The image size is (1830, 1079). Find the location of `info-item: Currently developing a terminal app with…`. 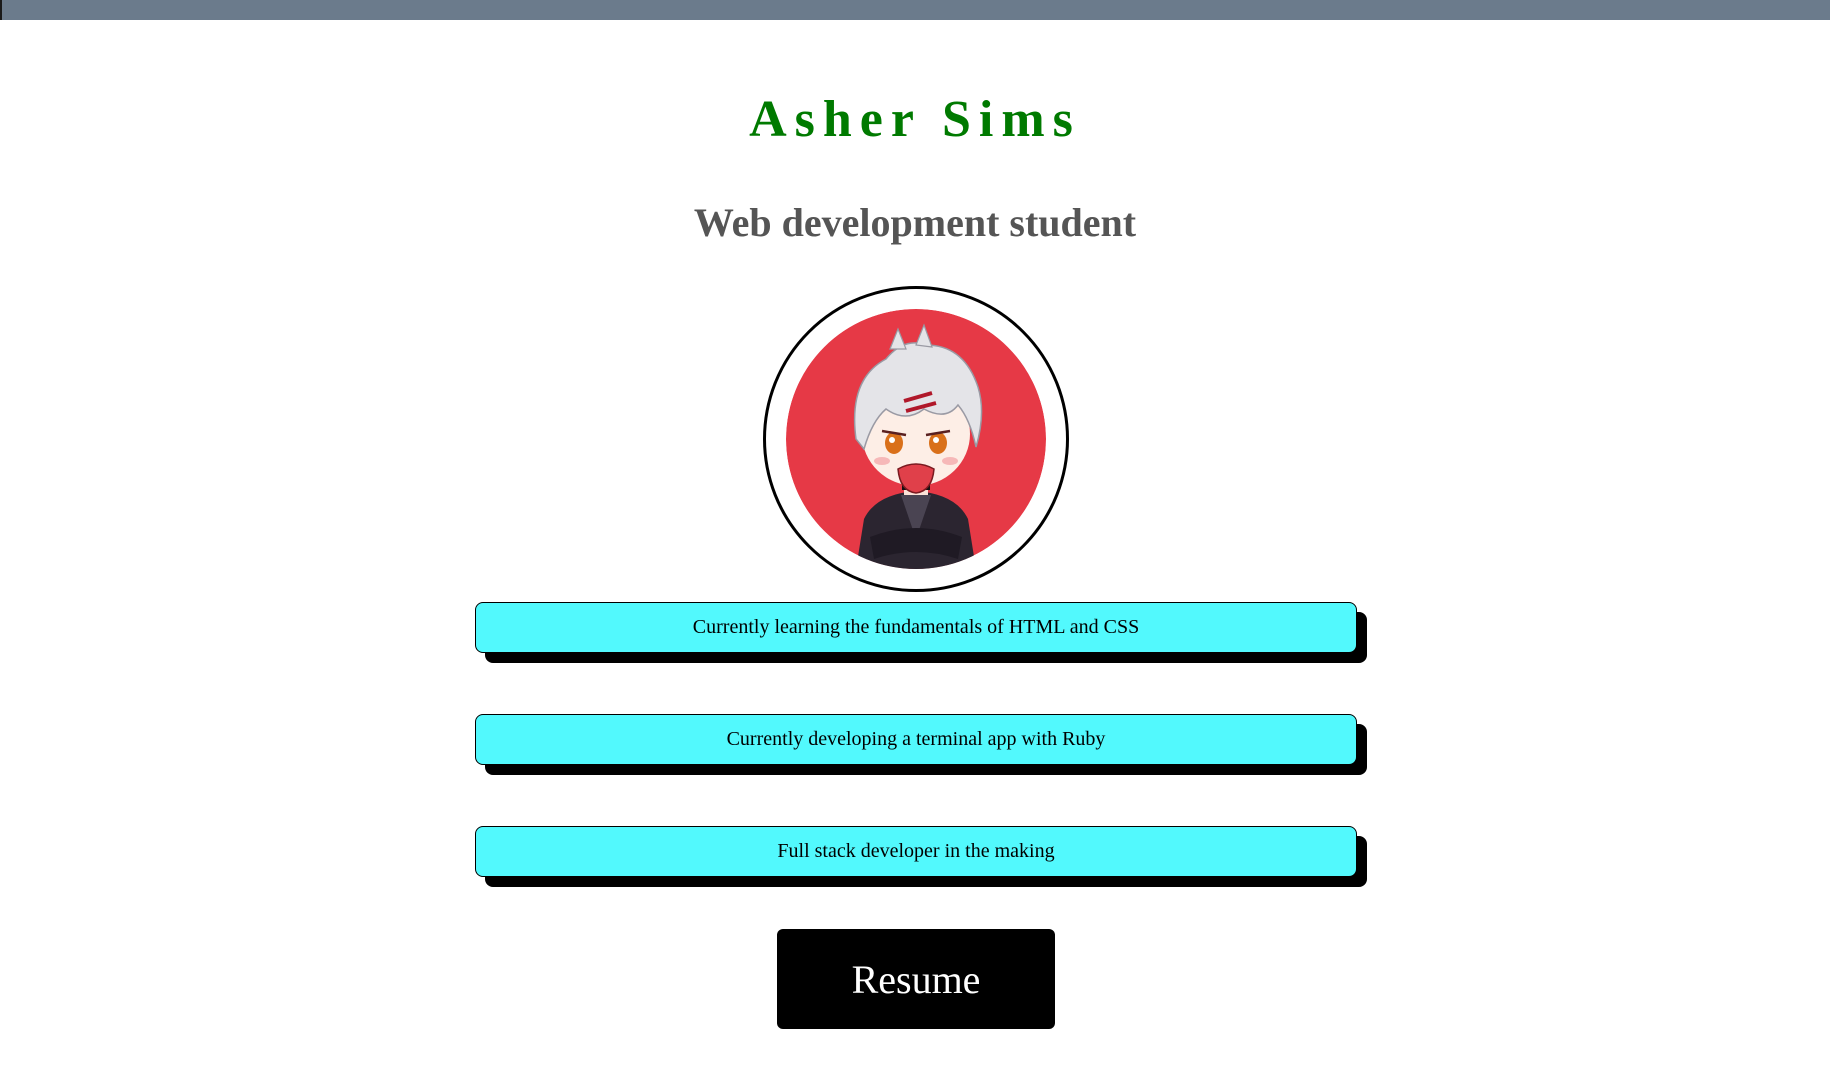

info-item: Currently developing a terminal app with… is located at coordinates (921, 744).